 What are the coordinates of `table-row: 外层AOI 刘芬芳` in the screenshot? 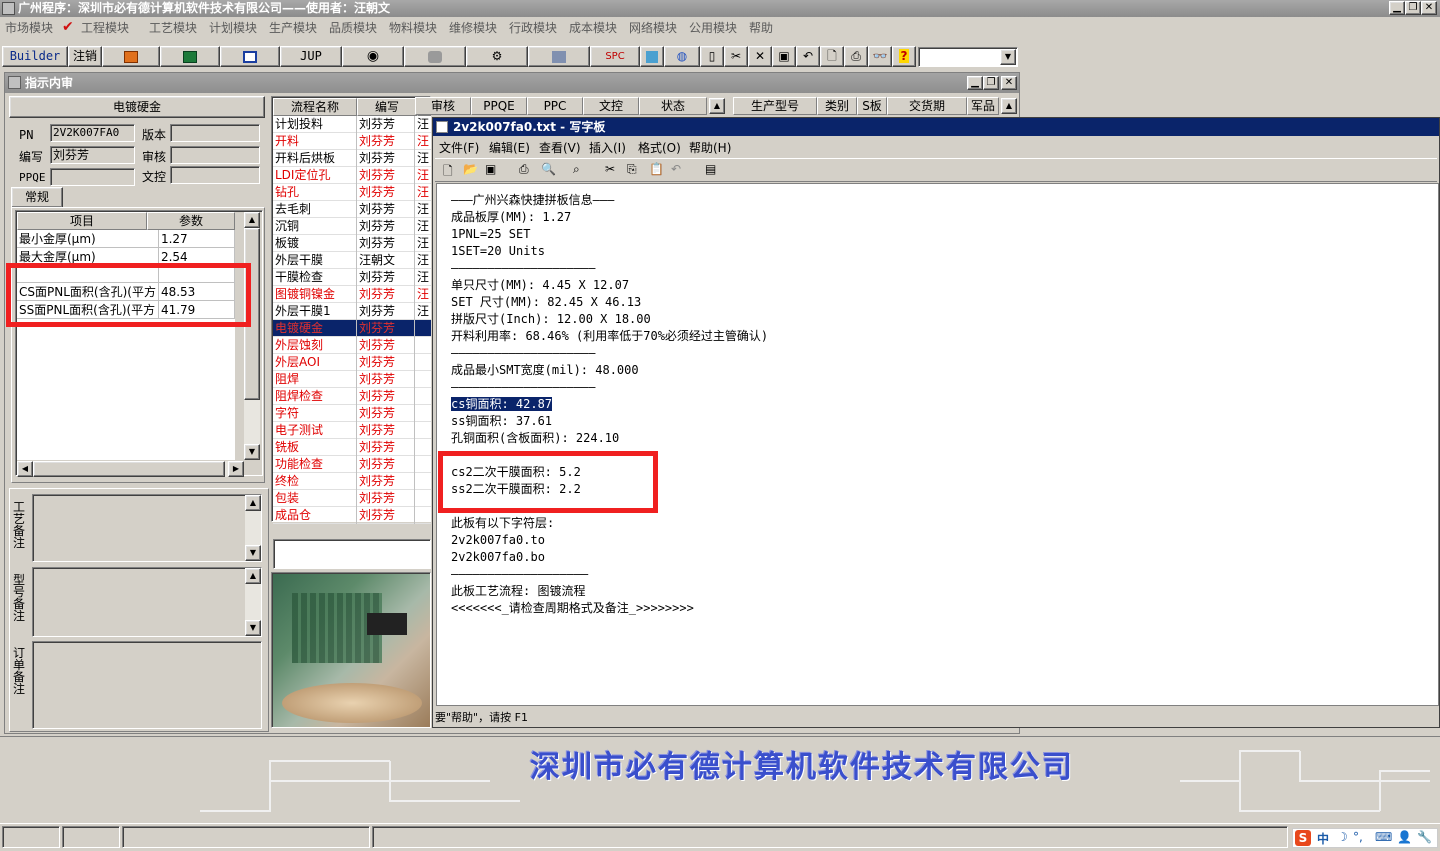 It's located at (352, 362).